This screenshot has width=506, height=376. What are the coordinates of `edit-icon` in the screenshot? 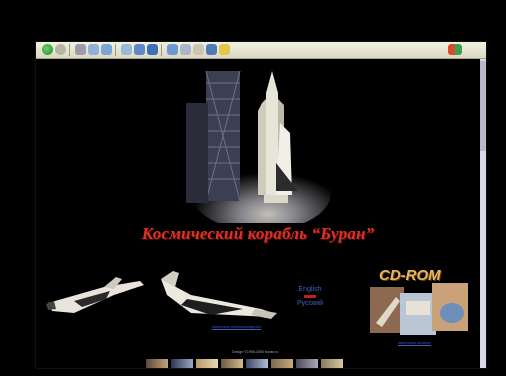 It's located at (198, 49).